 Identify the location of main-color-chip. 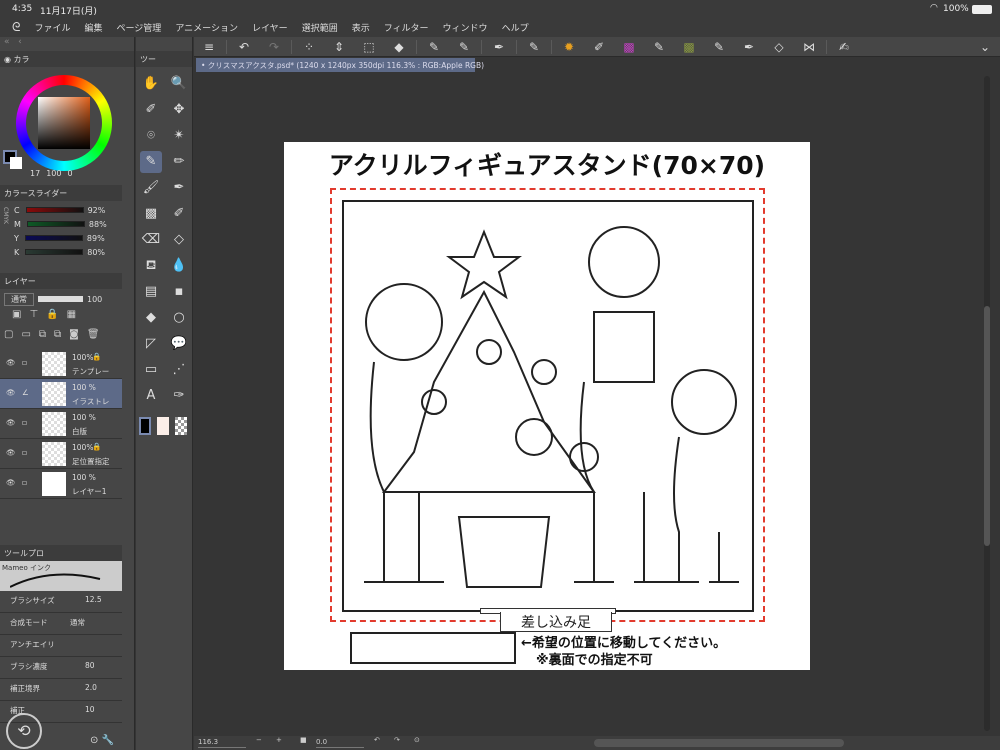
(145, 426).